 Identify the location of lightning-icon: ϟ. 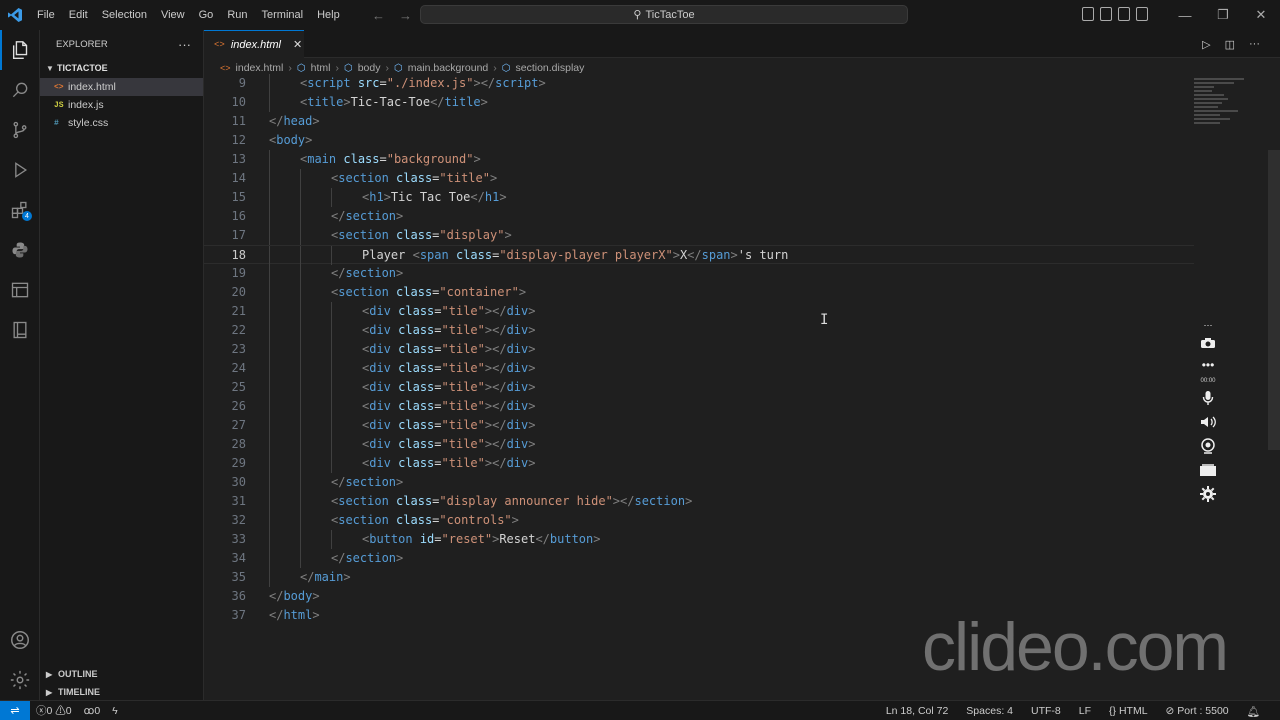
(115, 711).